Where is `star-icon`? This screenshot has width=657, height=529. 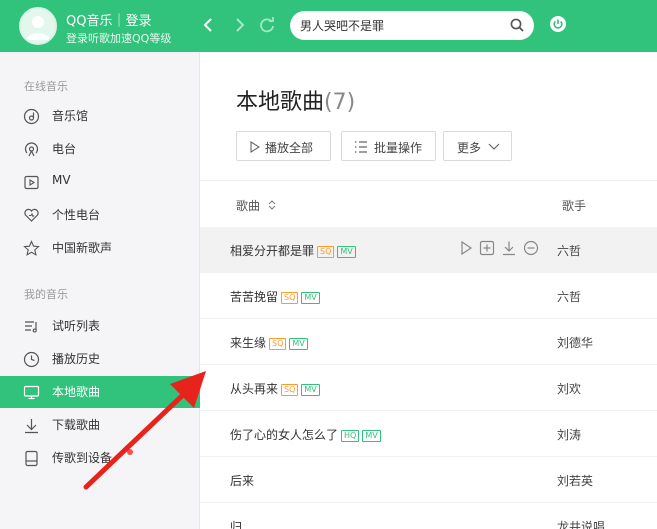
star-icon is located at coordinates (31, 248).